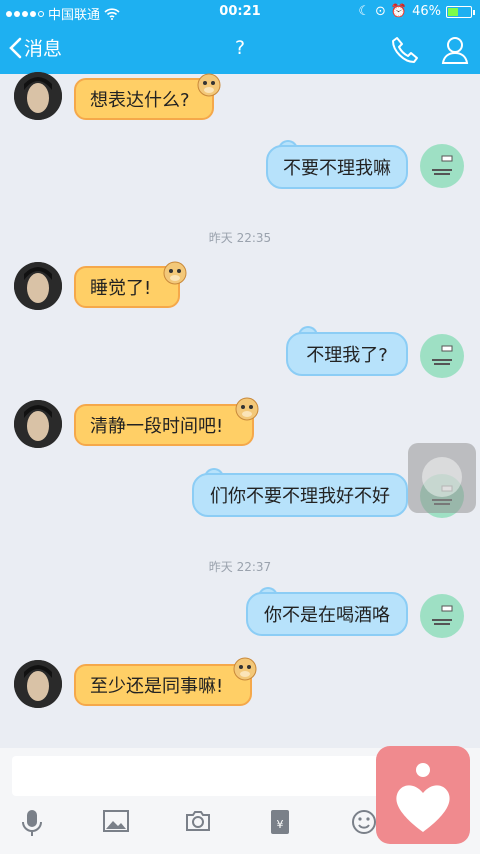  What do you see at coordinates (426, 11) in the screenshot?
I see `battery-percent: 46%` at bounding box center [426, 11].